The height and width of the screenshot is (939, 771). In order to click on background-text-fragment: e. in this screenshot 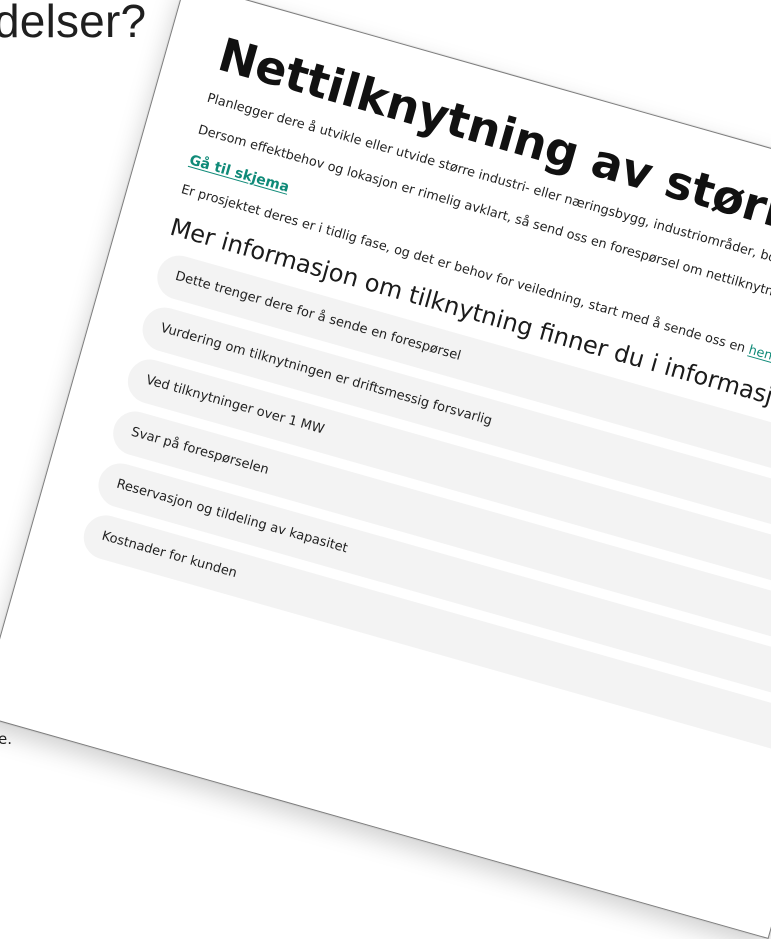, I will do `click(6, 739)`.